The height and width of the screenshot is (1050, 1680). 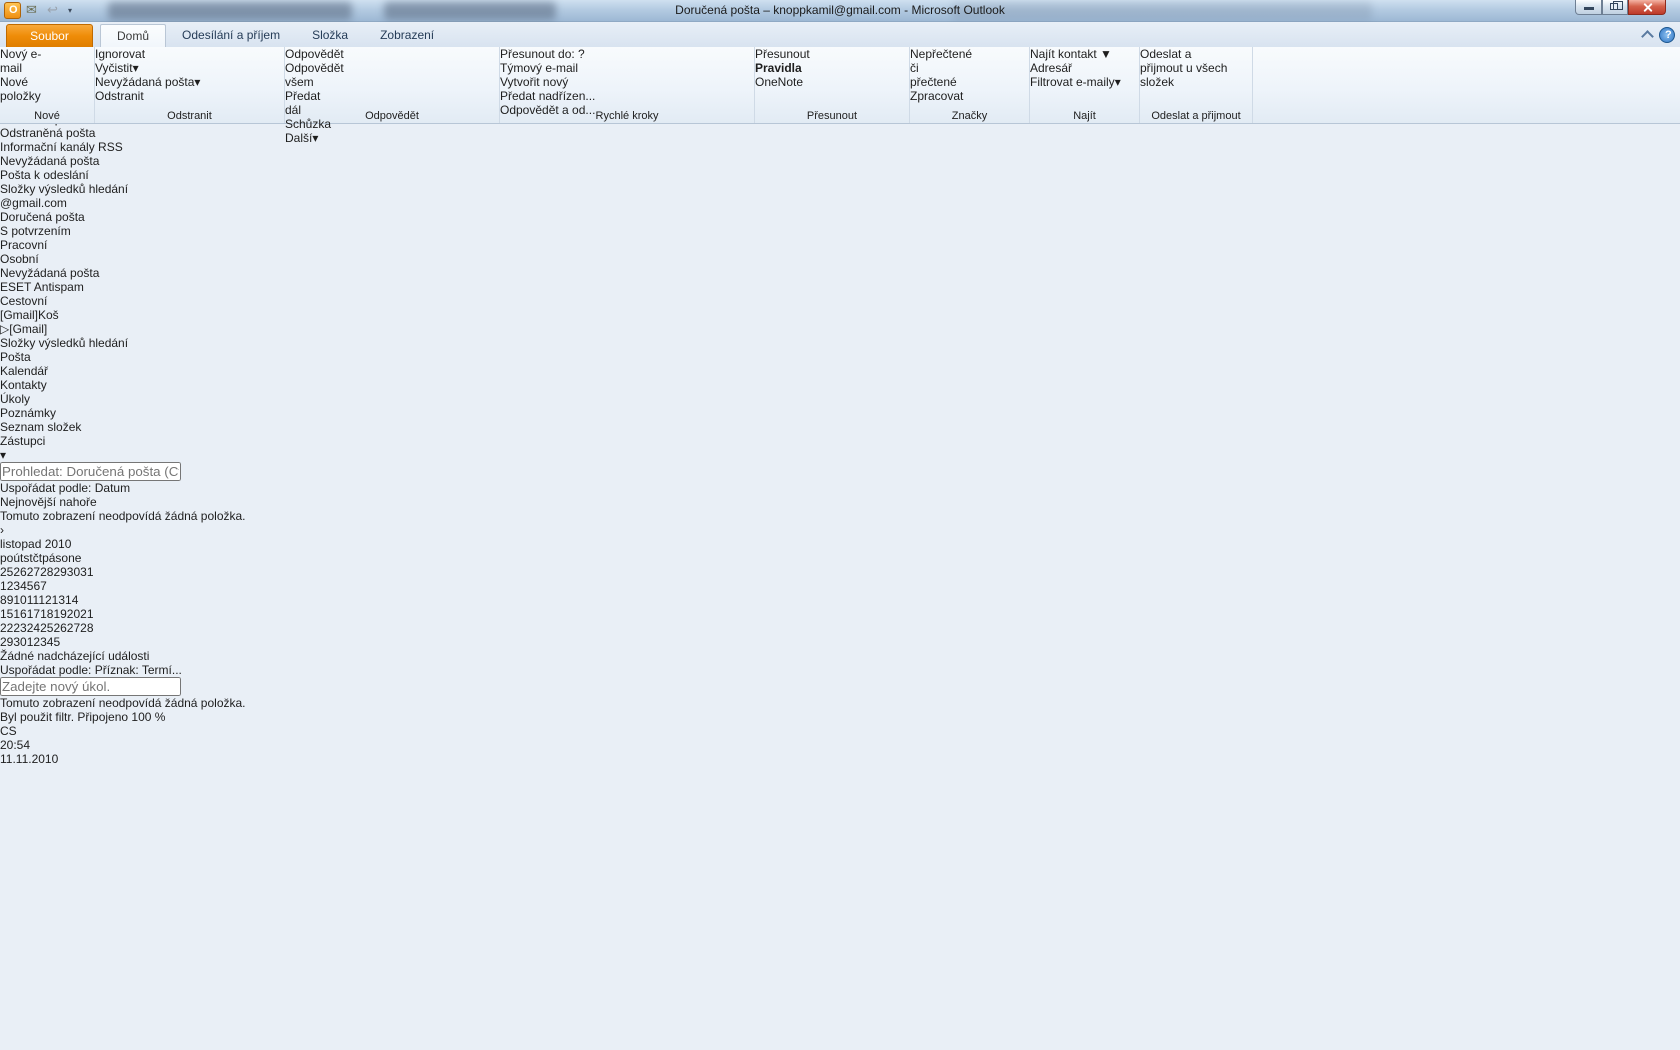 What do you see at coordinates (840, 217) in the screenshot?
I see `folder-item: Doručená pošta` at bounding box center [840, 217].